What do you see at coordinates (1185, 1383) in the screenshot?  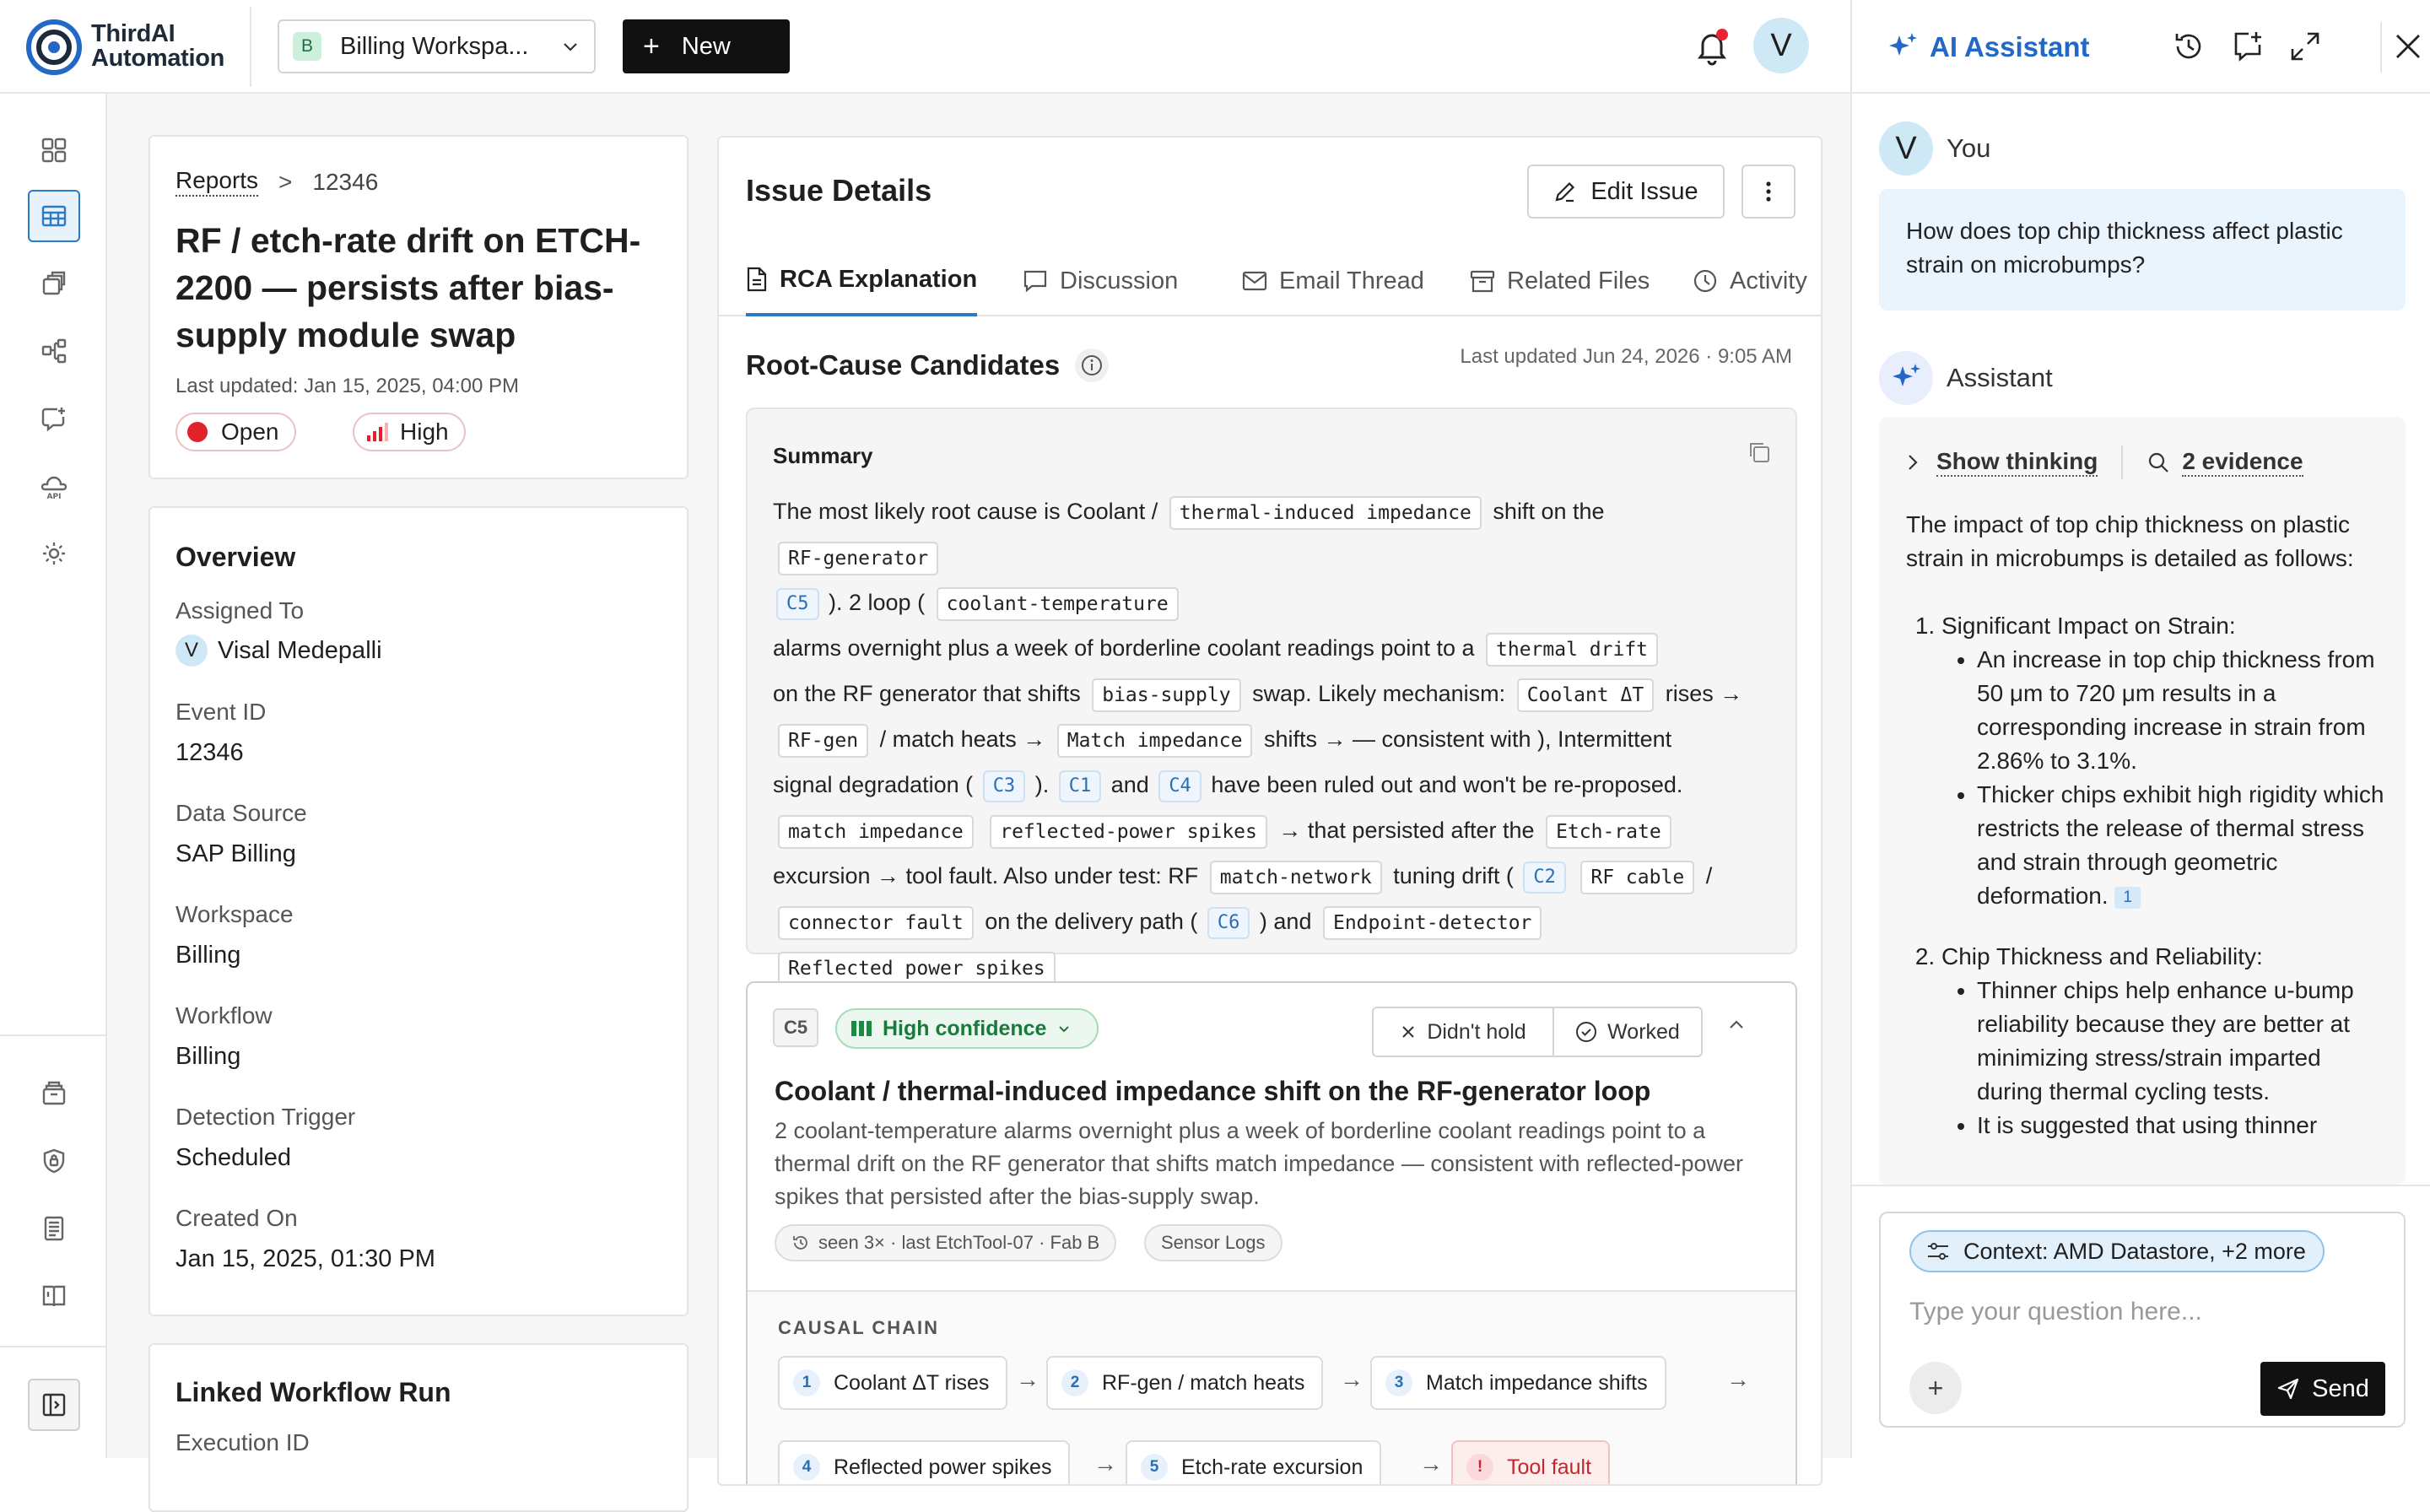 I see `chain-step: 2 RF-gen / match heats` at bounding box center [1185, 1383].